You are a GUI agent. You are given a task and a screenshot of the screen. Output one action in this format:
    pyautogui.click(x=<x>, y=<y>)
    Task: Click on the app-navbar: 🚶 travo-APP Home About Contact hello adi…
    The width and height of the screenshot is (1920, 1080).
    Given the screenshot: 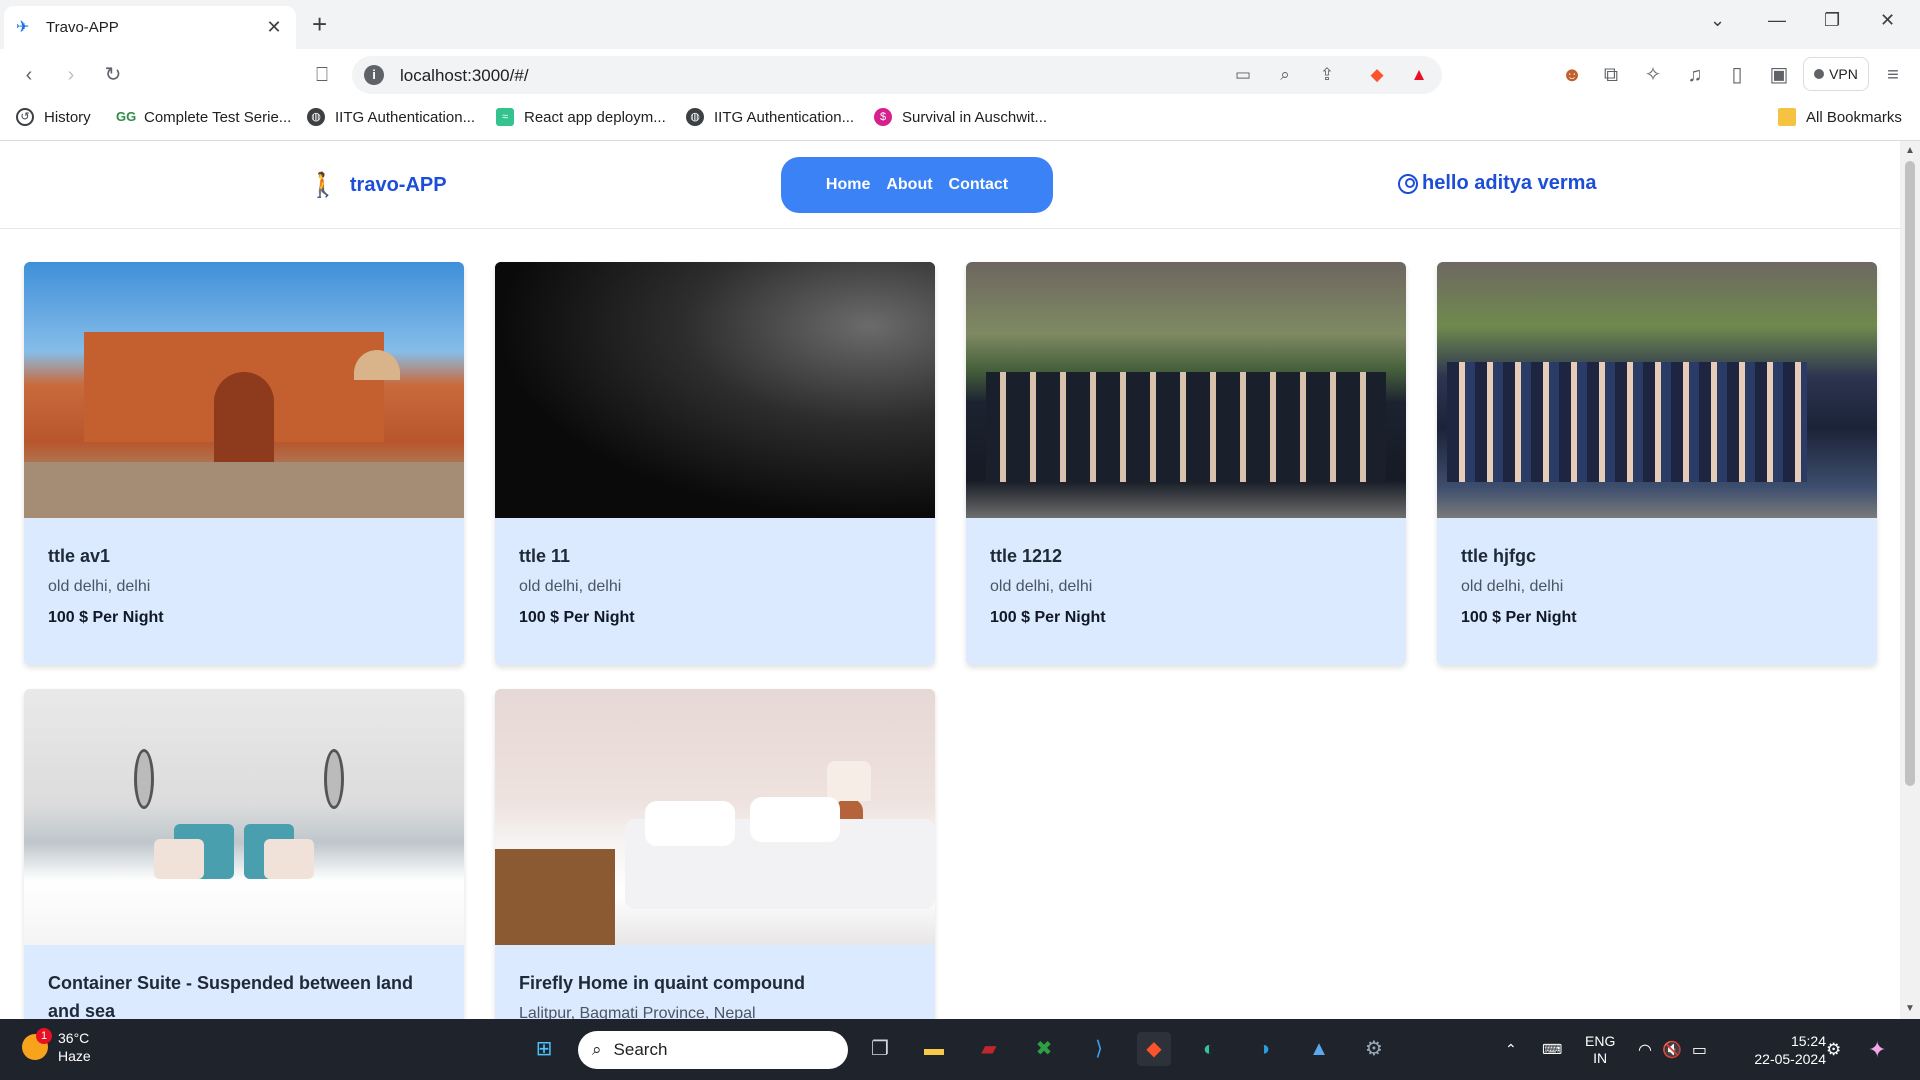 What is the action you would take?
    pyautogui.click(x=950, y=185)
    